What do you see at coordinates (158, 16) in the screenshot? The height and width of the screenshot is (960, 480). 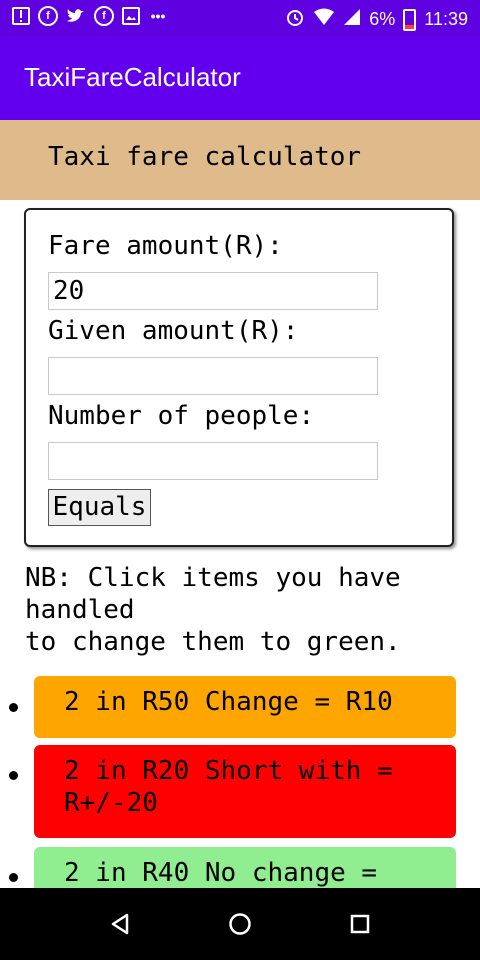 I see `more-dots-icon: •••` at bounding box center [158, 16].